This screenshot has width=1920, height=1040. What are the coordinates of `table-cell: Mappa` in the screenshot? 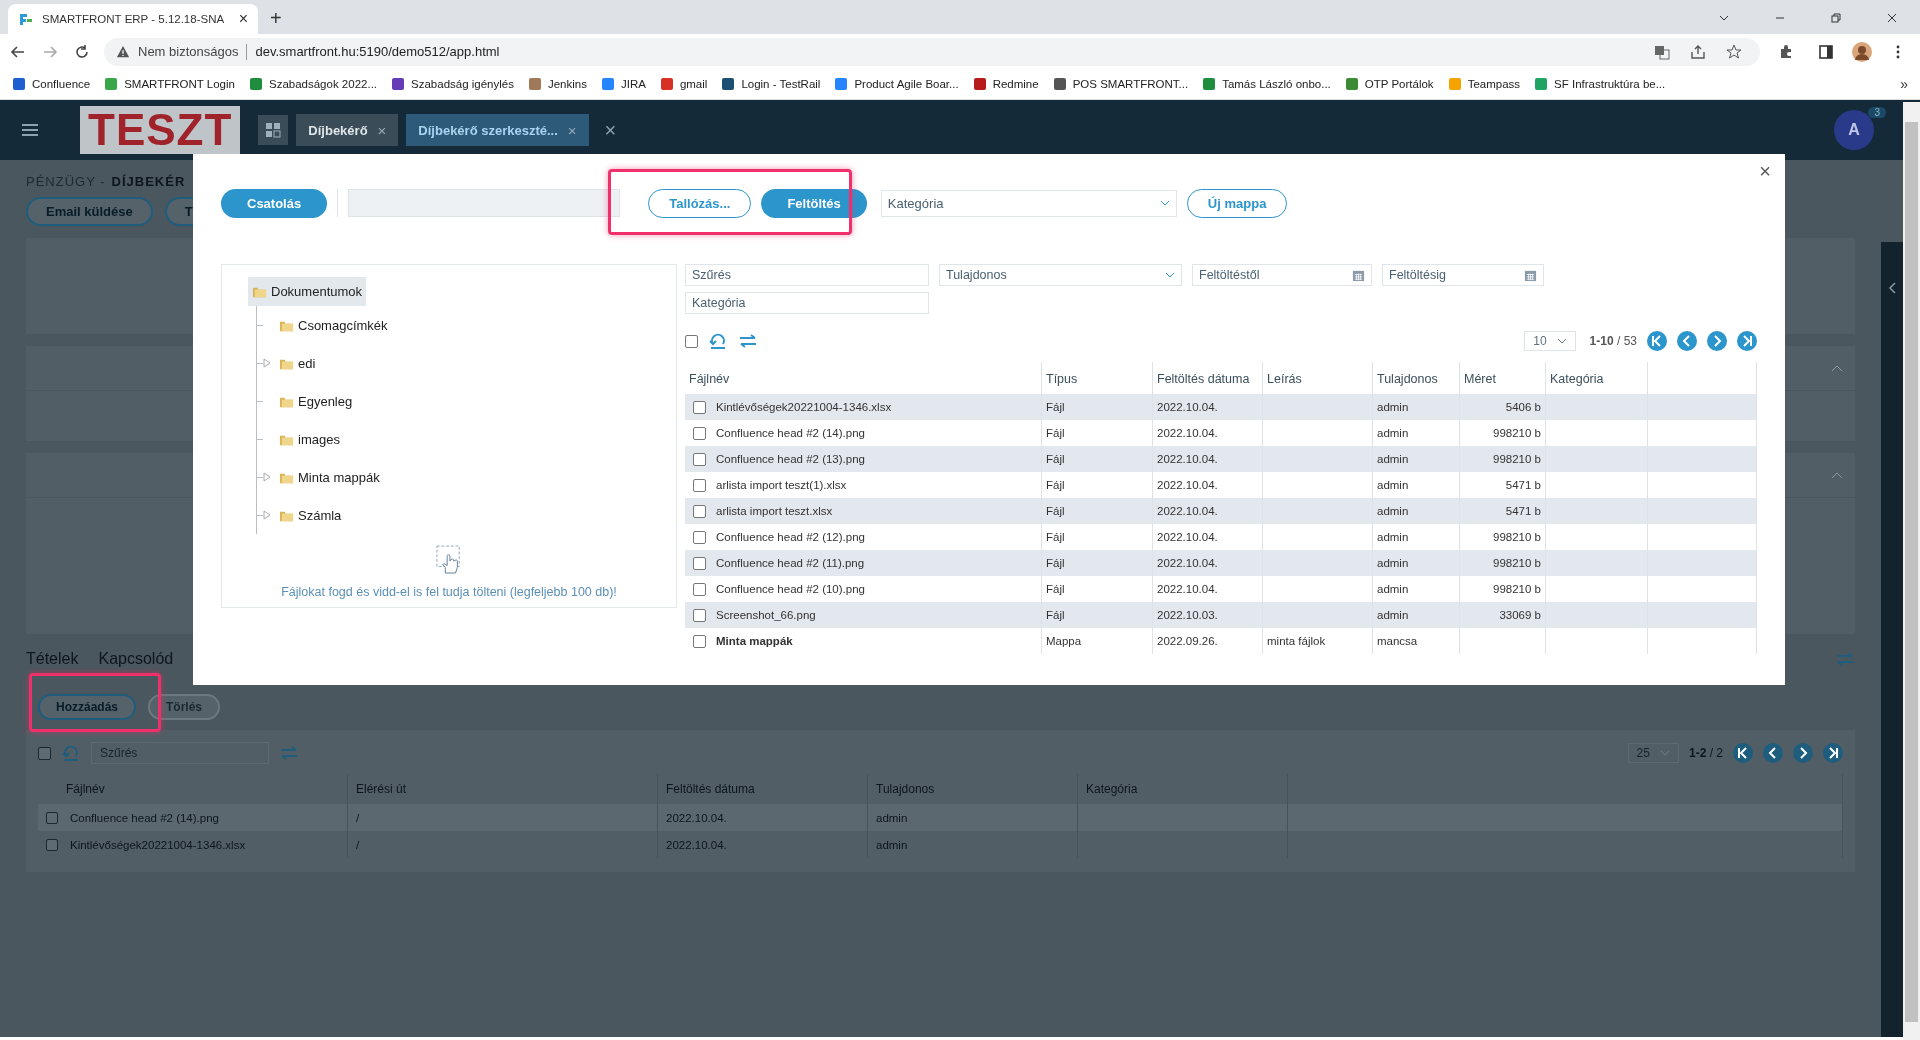 It's located at (1064, 641).